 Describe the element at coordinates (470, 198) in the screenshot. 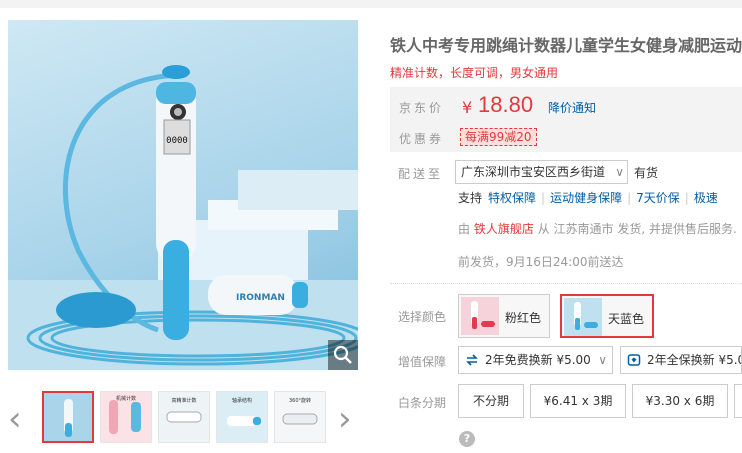

I see `support-label: 支持` at that location.